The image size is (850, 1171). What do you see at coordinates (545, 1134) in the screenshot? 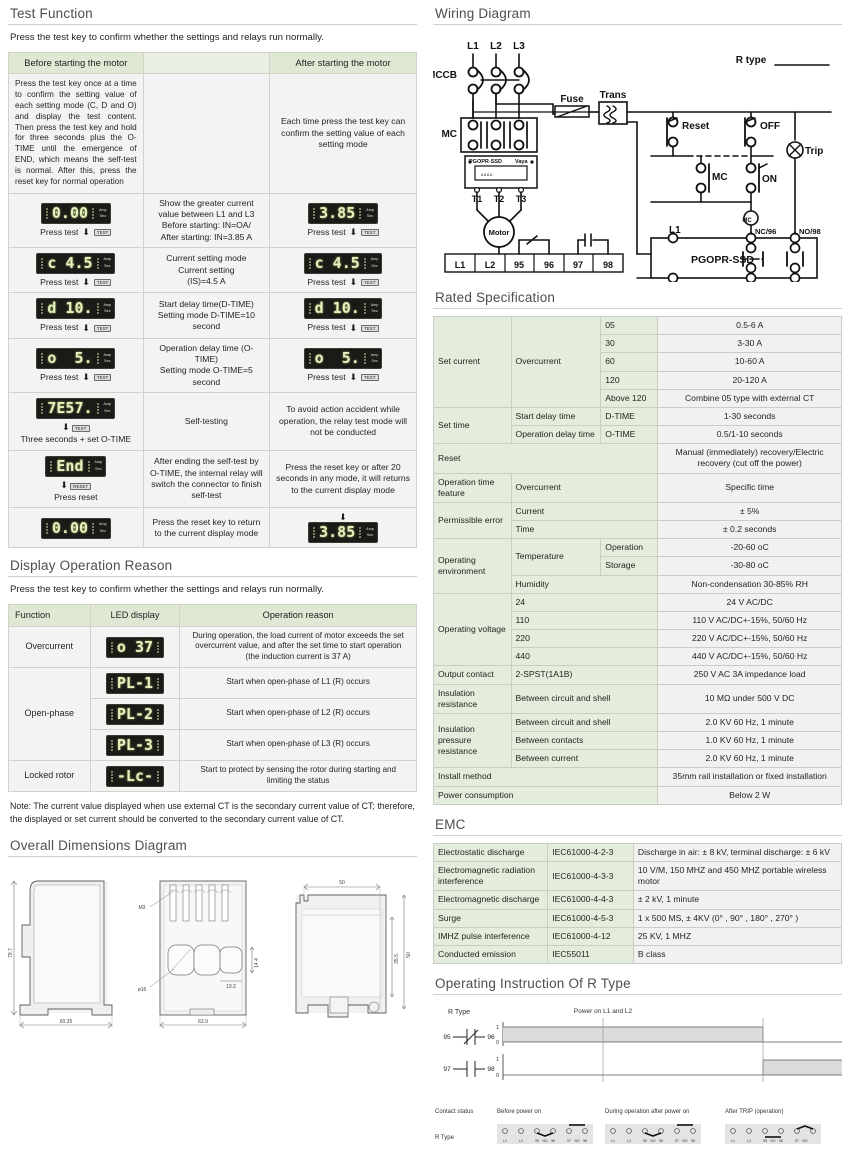
I see `state-block-1: L1 L2 95 NO 96 97 NO 98` at bounding box center [545, 1134].